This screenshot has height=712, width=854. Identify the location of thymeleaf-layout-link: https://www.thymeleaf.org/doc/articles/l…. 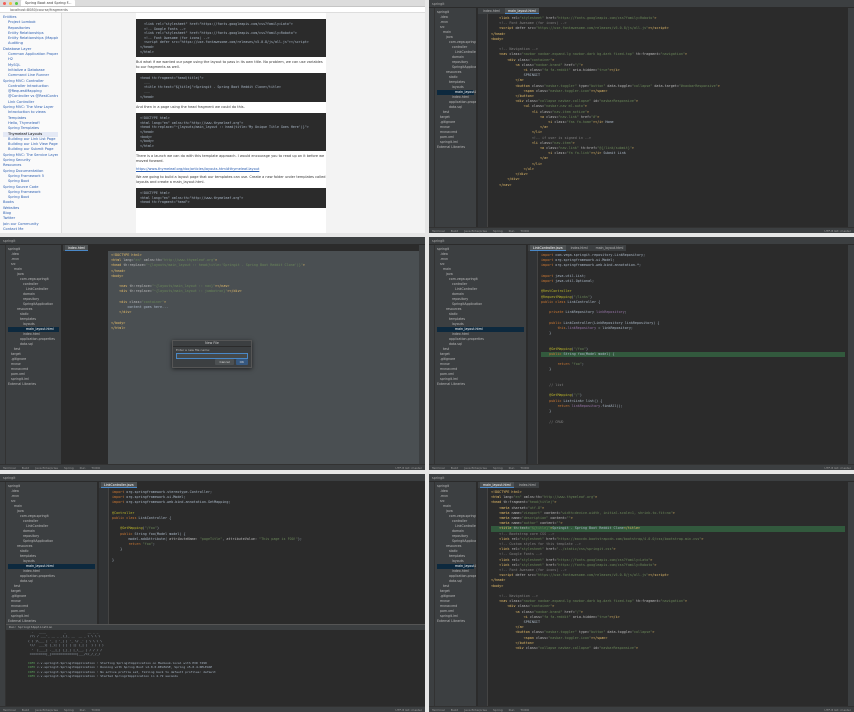
(231, 169).